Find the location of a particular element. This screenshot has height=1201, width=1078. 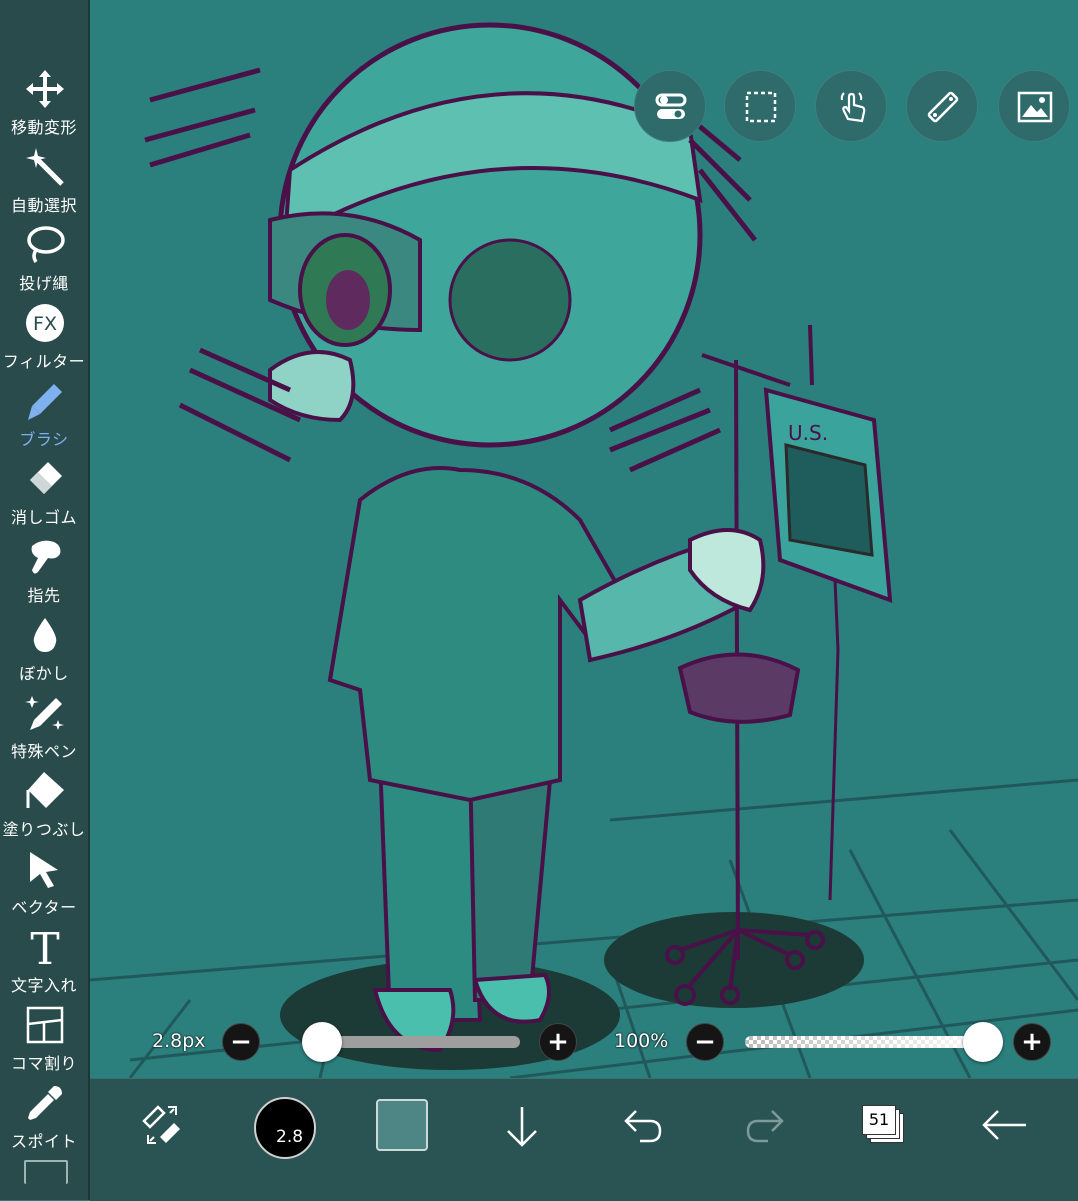

selection-marquee-icon is located at coordinates (761, 107).